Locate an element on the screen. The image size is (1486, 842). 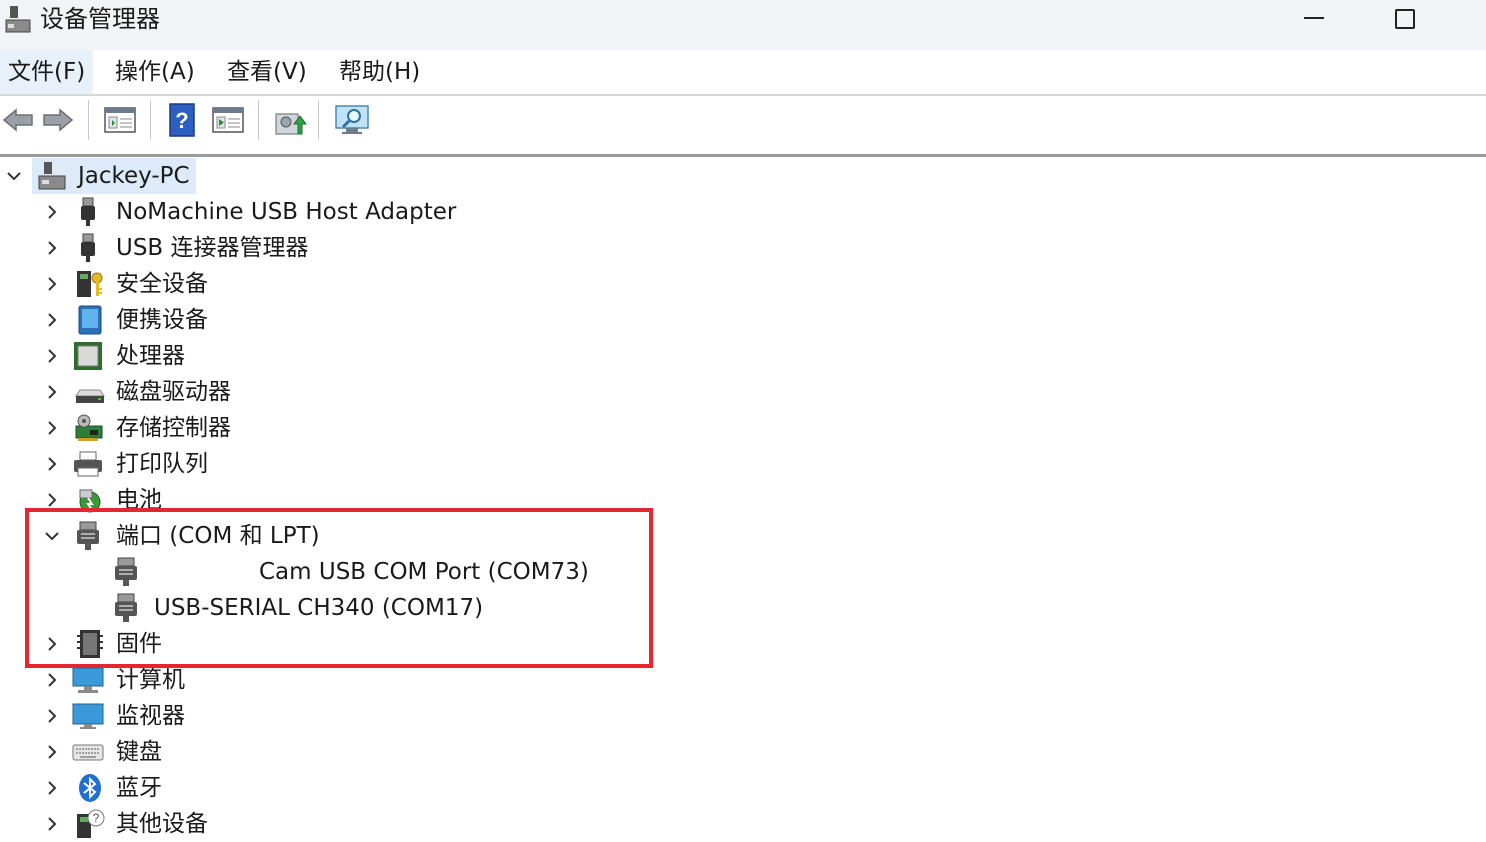
monitor-icon is located at coordinates (88, 716).